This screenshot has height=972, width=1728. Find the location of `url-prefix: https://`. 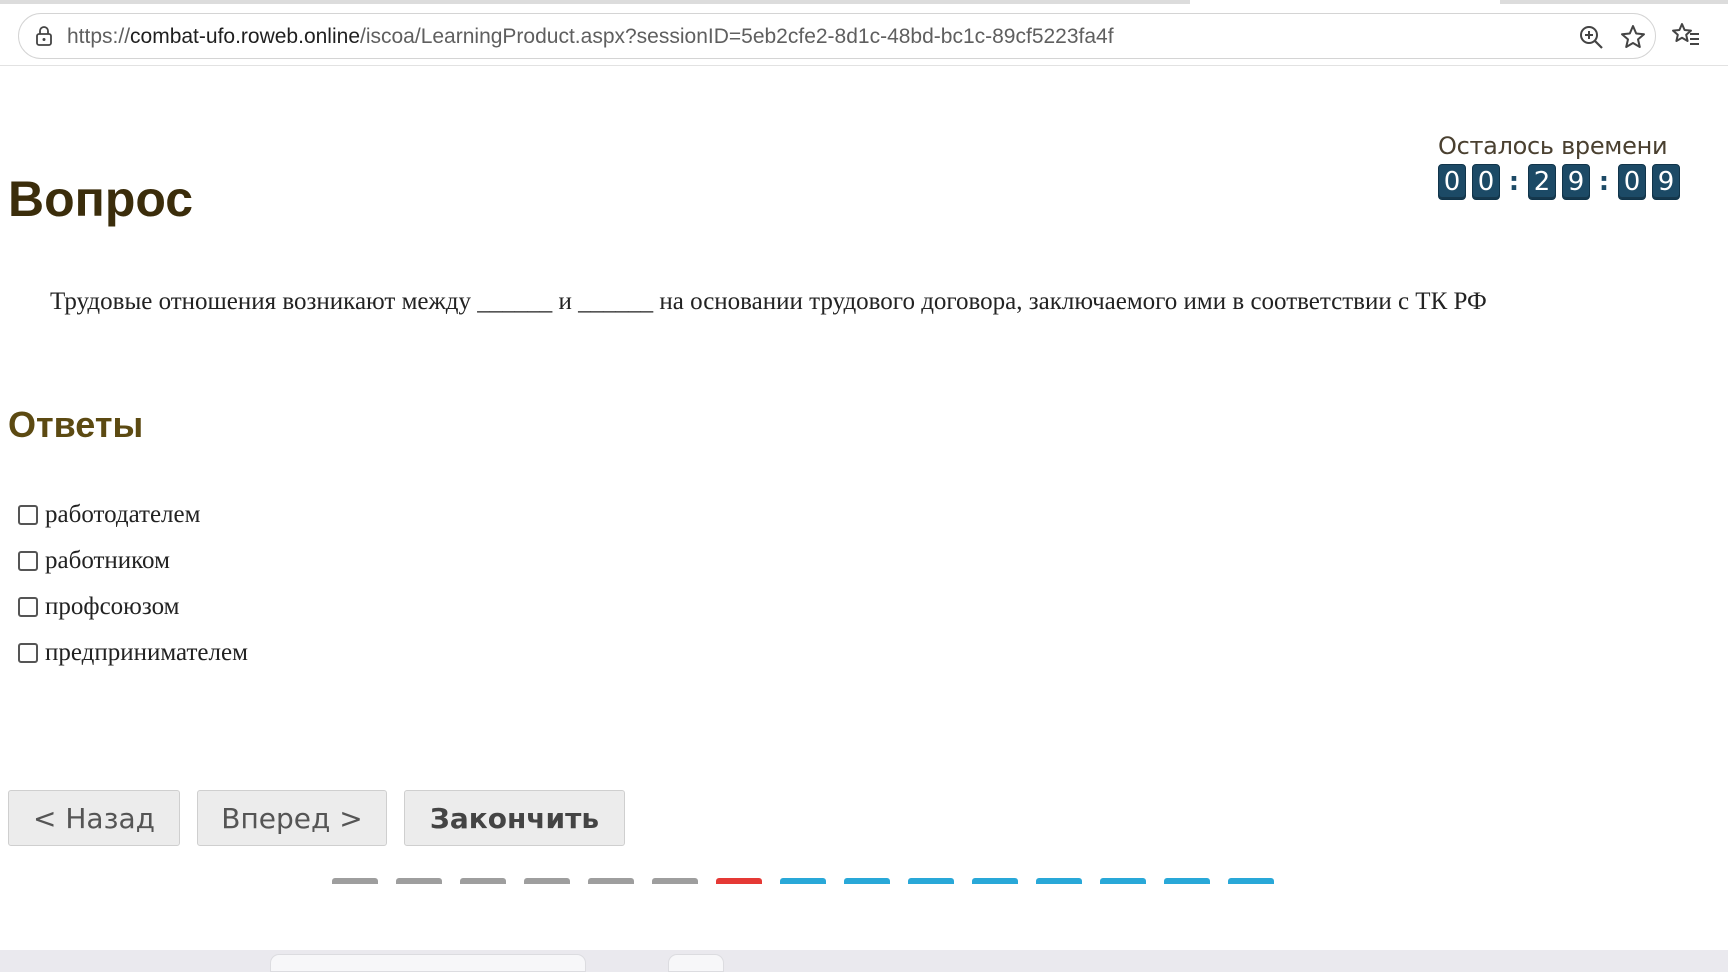

url-prefix: https:// is located at coordinates (99, 36).